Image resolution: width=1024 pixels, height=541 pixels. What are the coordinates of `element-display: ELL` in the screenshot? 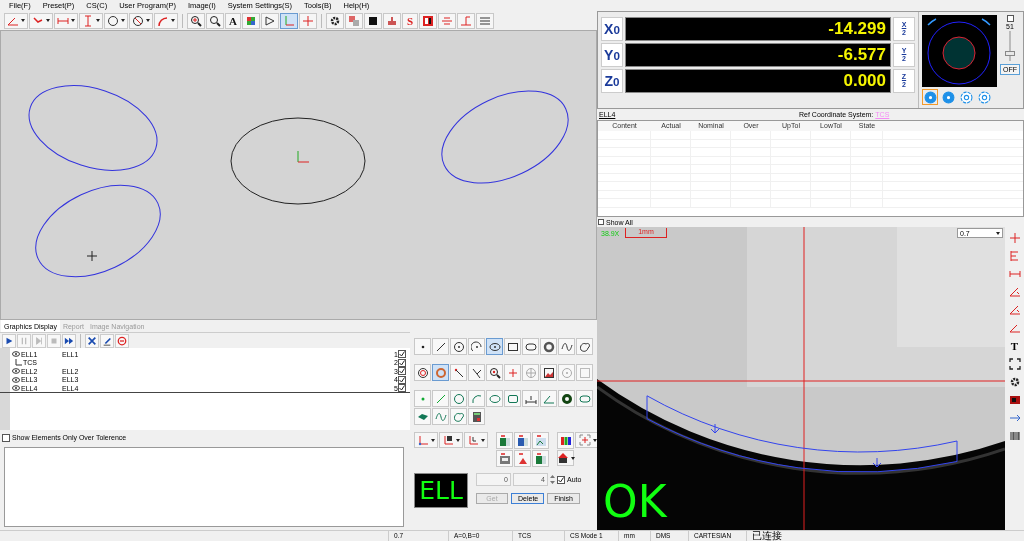 It's located at (441, 490).